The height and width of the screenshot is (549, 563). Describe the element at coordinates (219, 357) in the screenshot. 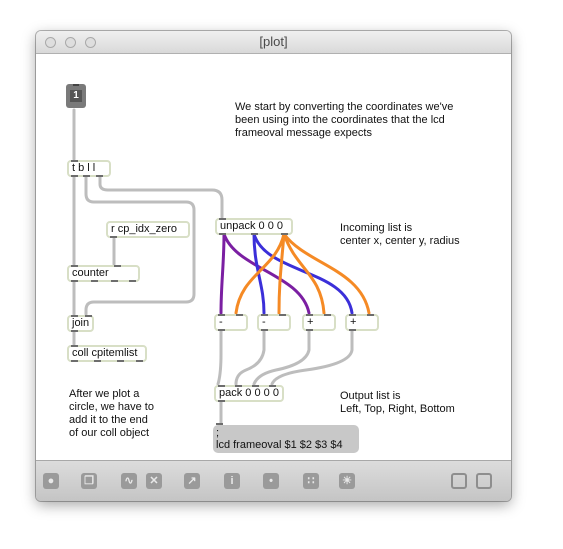

I see `cord-minus1-pack` at that location.